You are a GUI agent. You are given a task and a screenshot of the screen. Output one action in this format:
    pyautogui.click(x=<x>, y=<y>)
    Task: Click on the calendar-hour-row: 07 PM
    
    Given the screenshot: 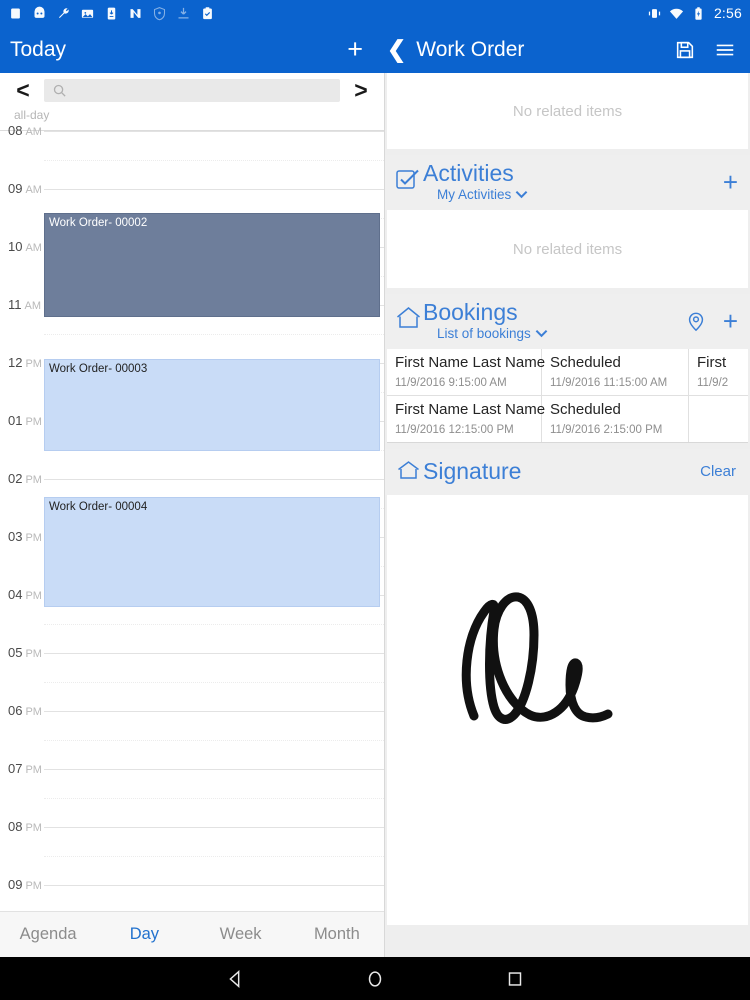 What is the action you would take?
    pyautogui.click(x=192, y=794)
    